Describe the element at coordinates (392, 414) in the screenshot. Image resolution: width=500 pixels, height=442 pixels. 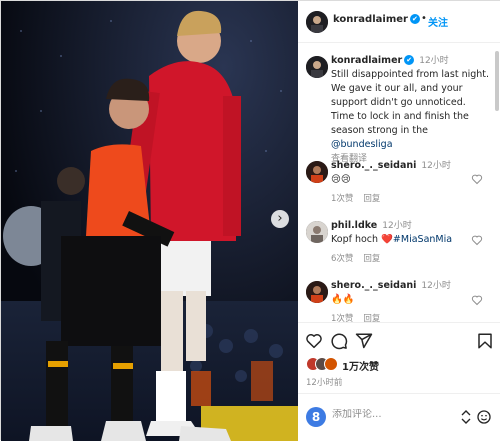
I see `comment-input` at that location.